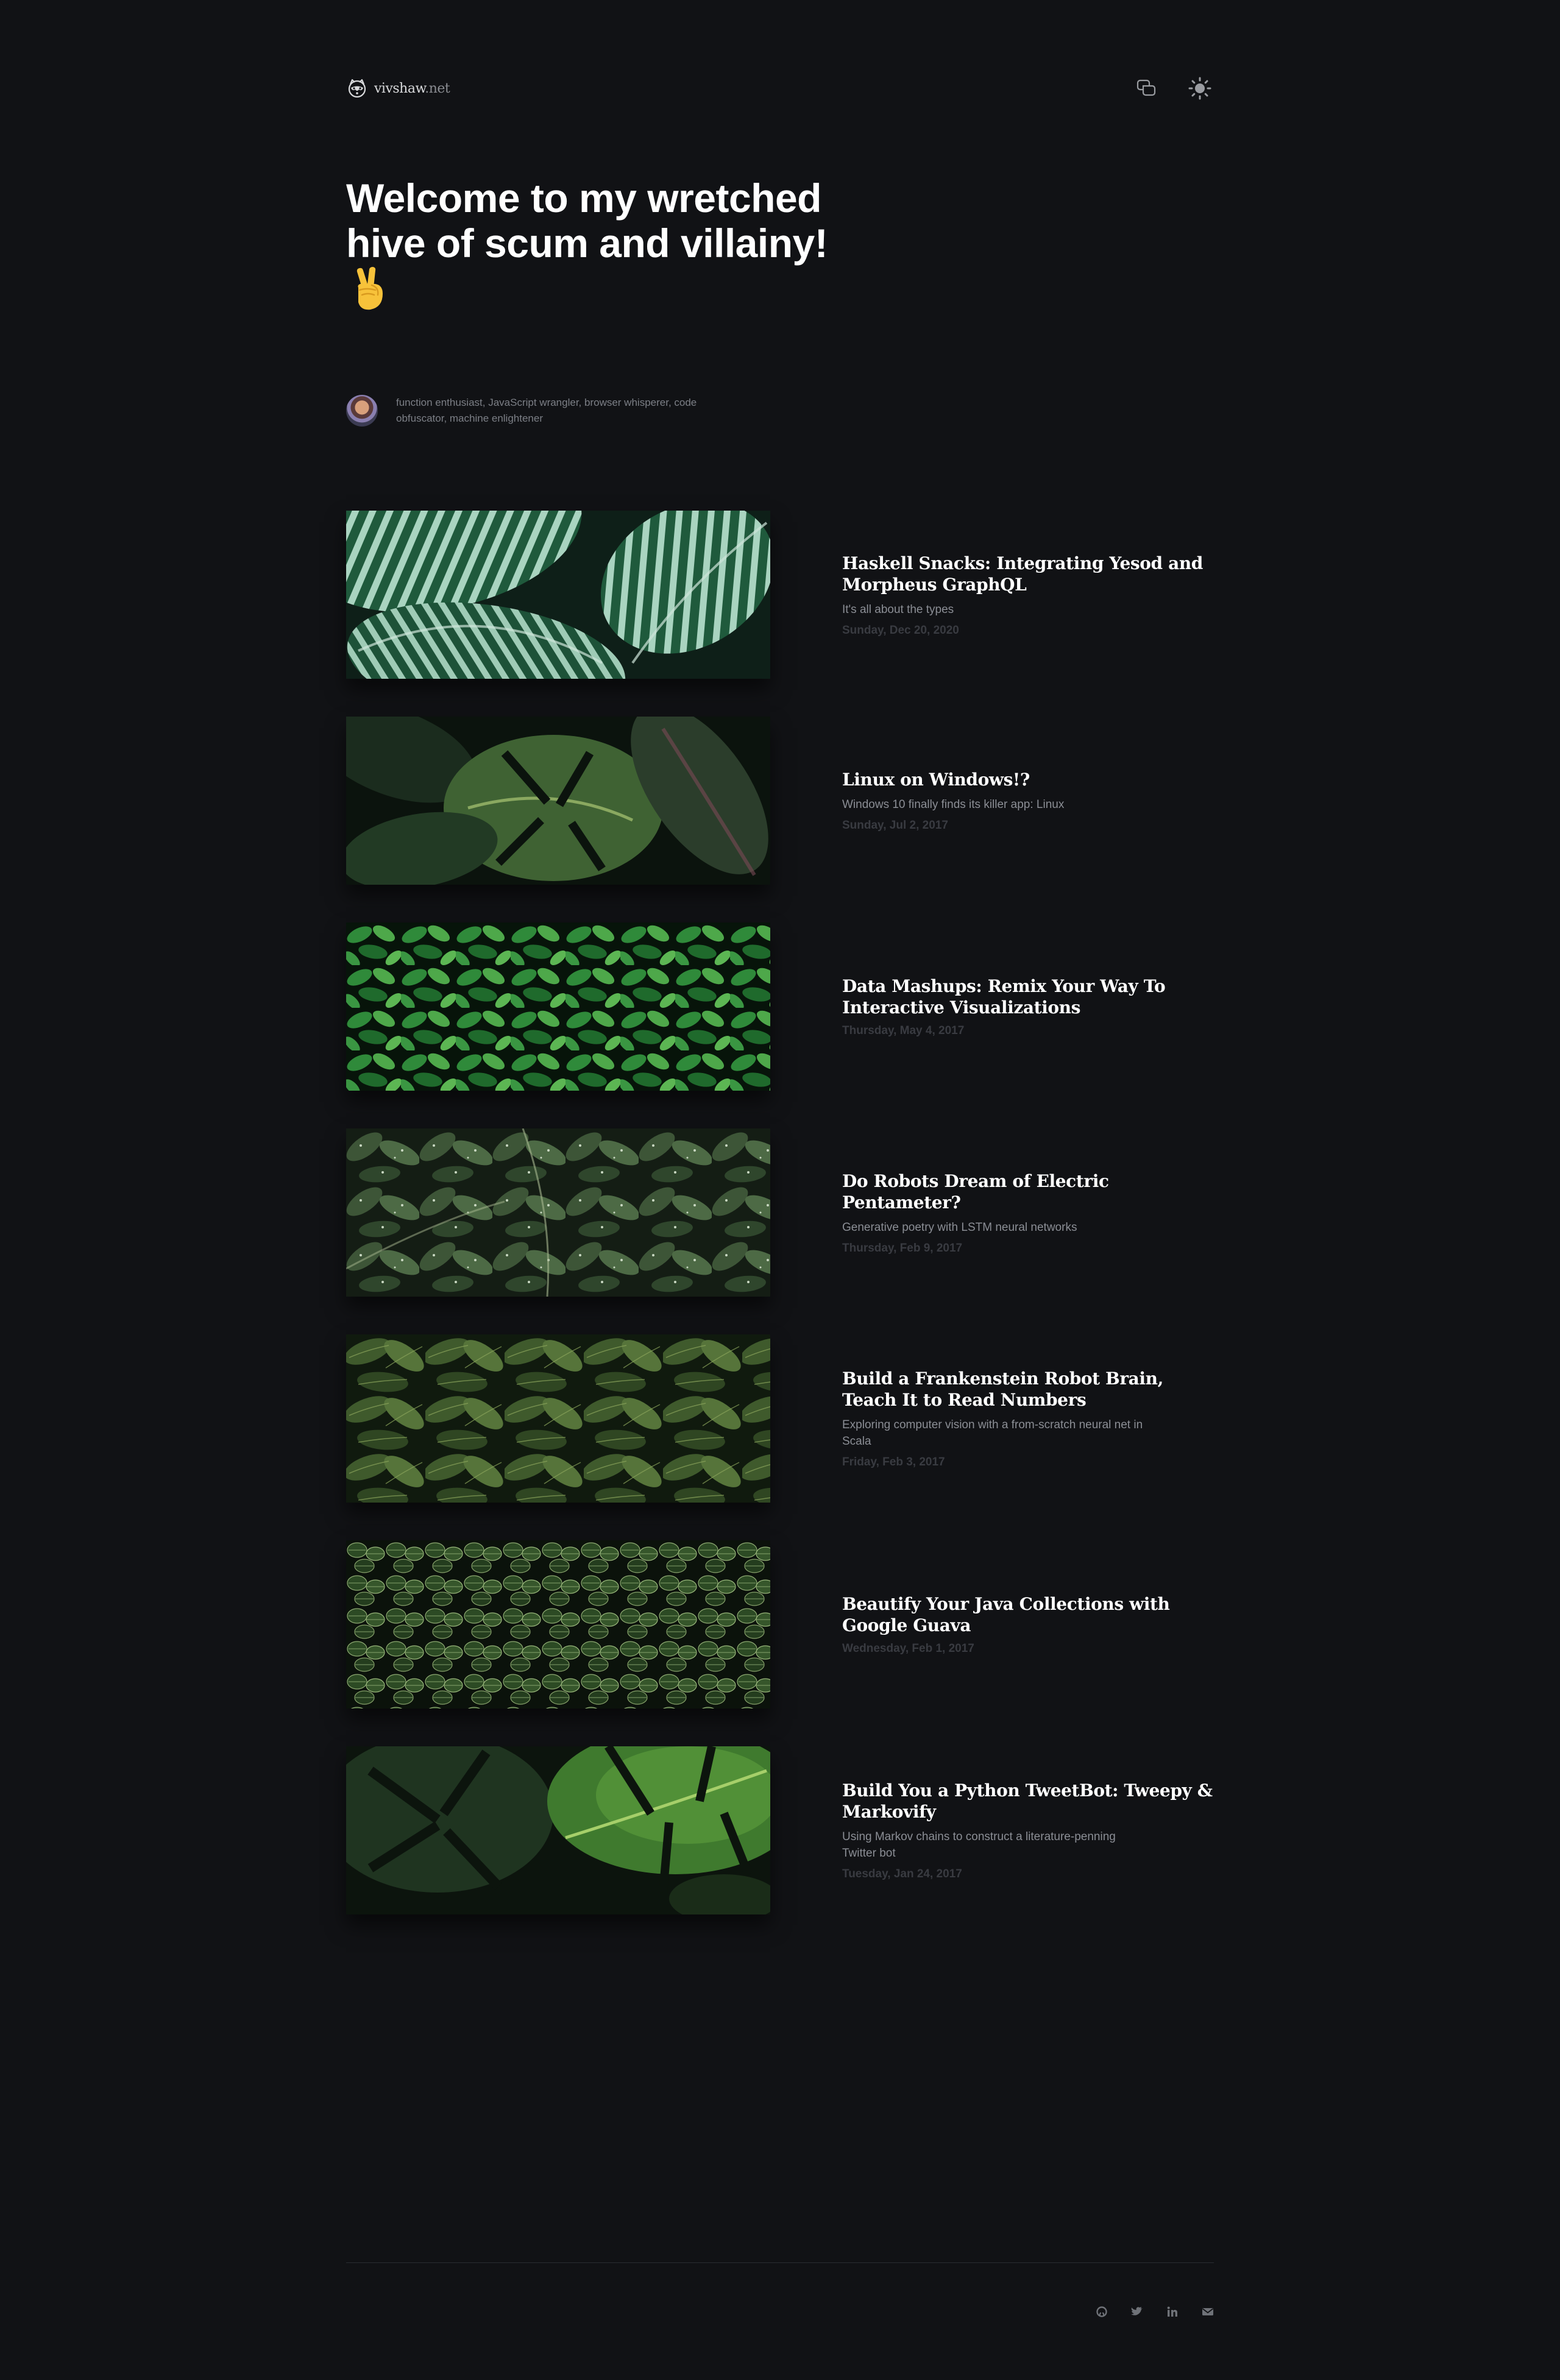 This screenshot has width=1560, height=2380. I want to click on chat-button, so click(1146, 88).